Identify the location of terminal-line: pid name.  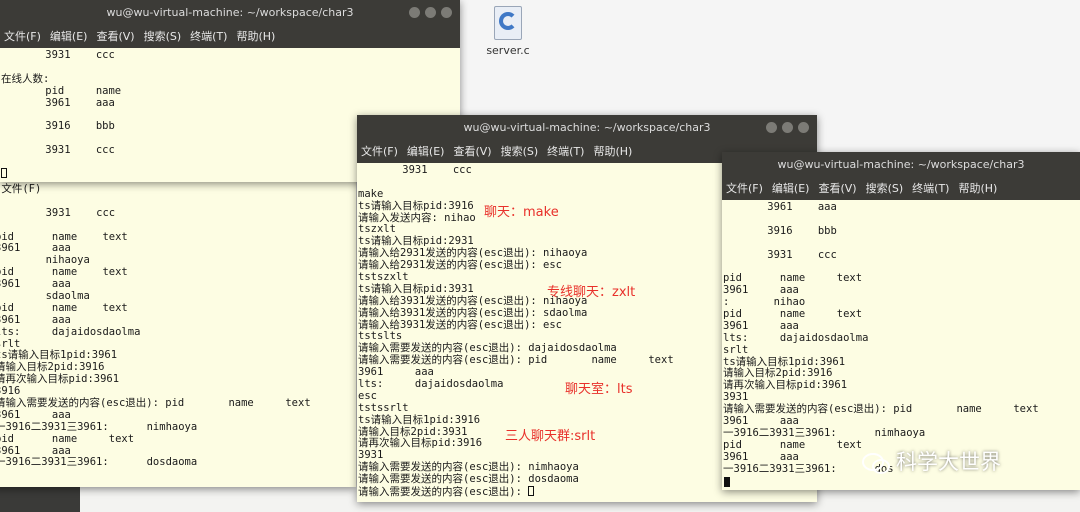
(61, 90).